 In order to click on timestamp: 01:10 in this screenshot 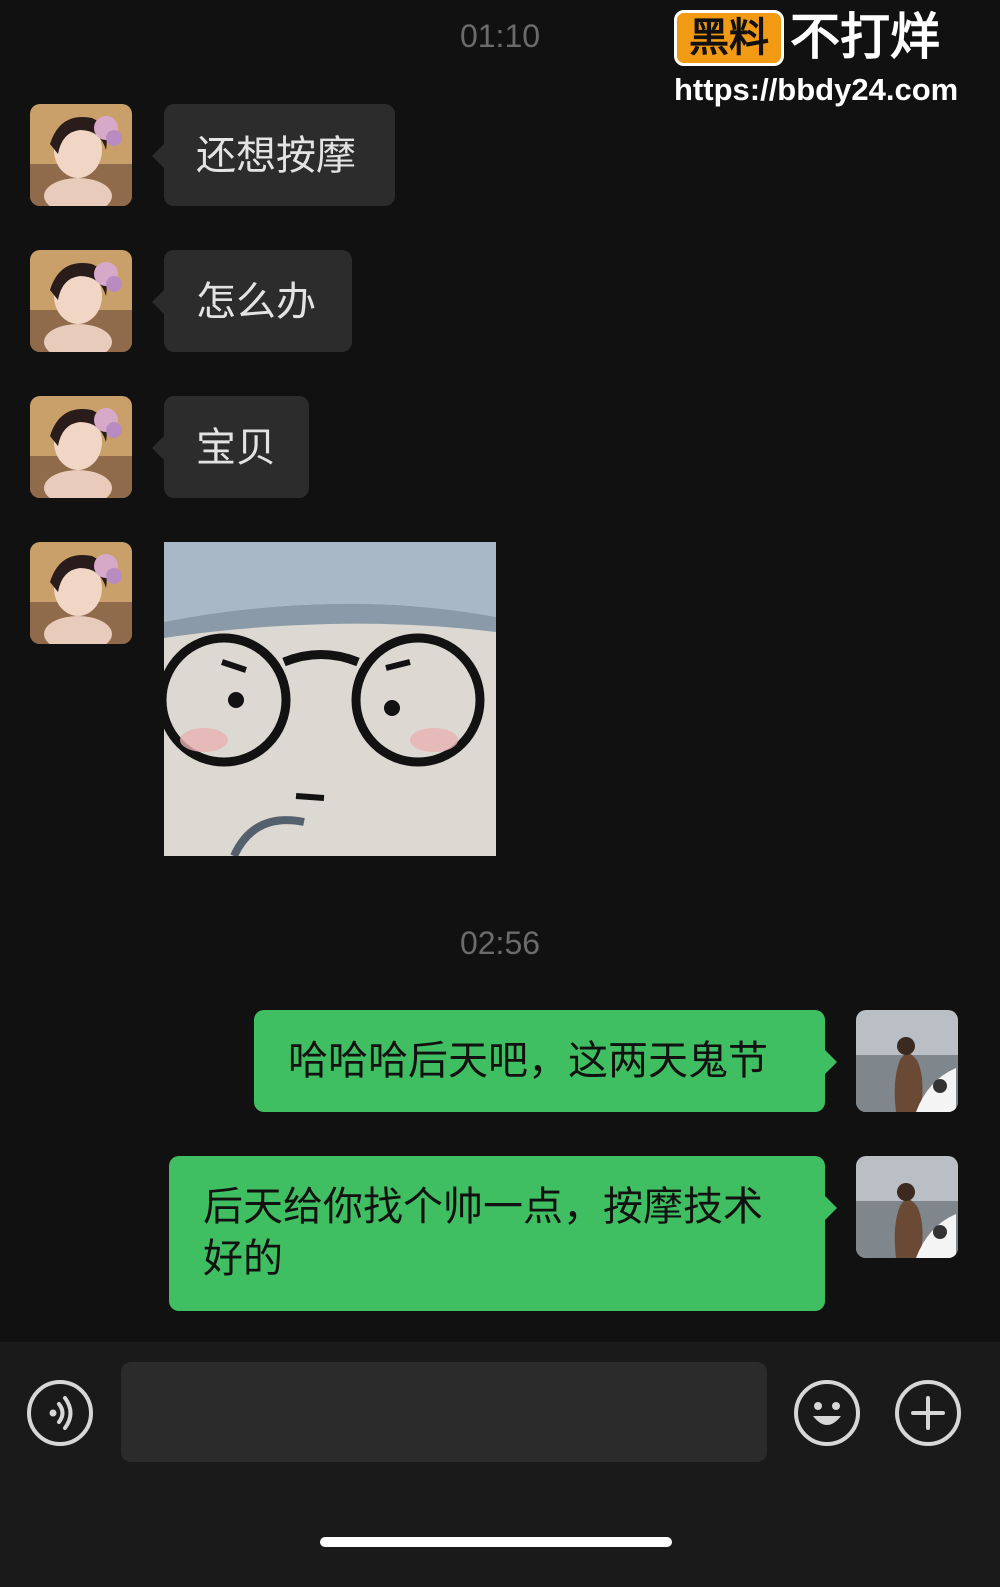, I will do `click(500, 36)`.